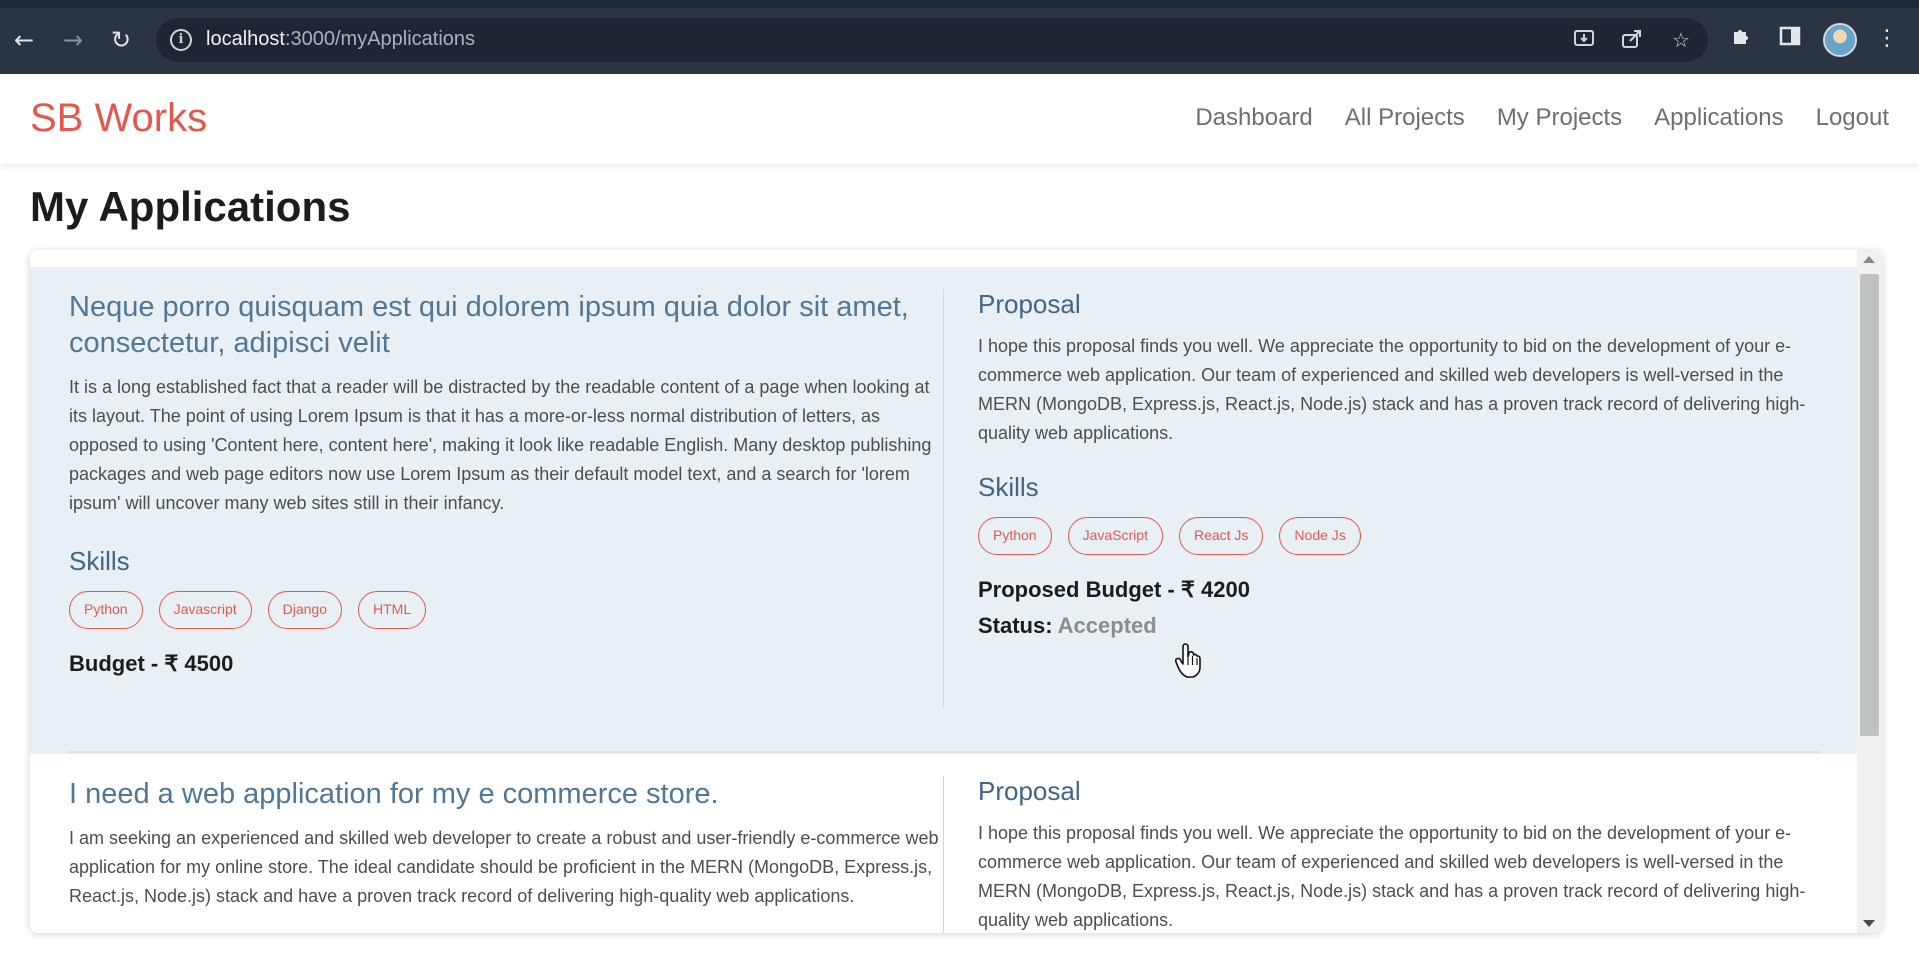 This screenshot has width=1919, height=966. Describe the element at coordinates (1742, 39) in the screenshot. I see `puzzle-extensions-icon` at that location.